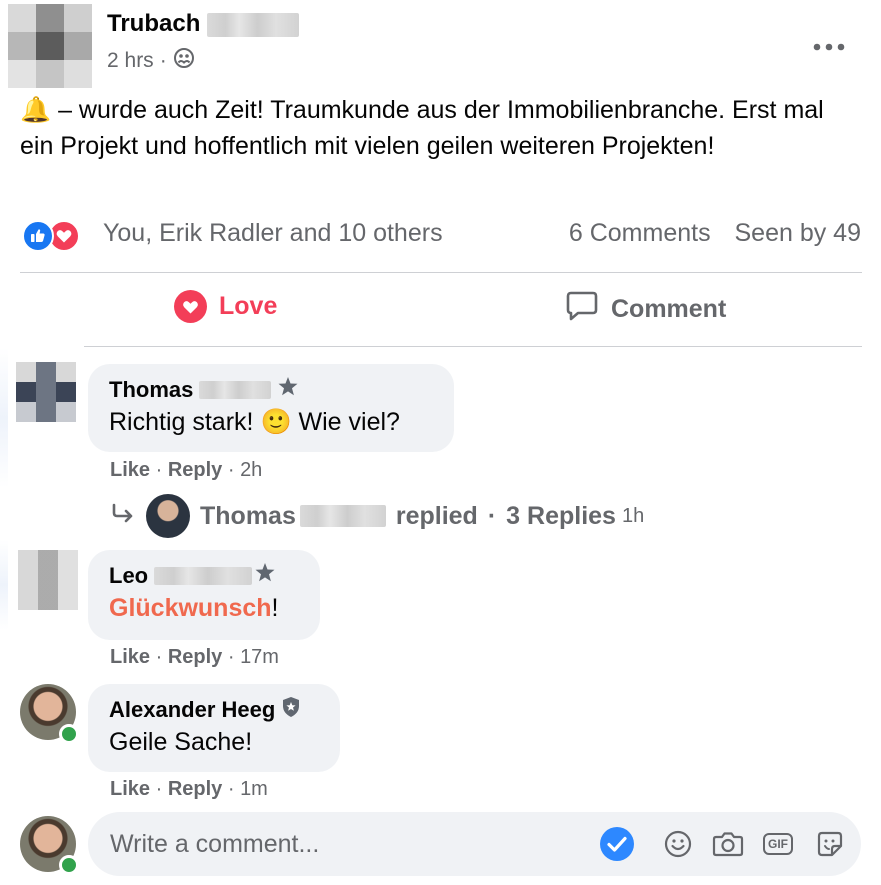 This screenshot has width=881, height=885. Describe the element at coordinates (36, 110) in the screenshot. I see `bell-emoji-icon: 🔔` at that location.